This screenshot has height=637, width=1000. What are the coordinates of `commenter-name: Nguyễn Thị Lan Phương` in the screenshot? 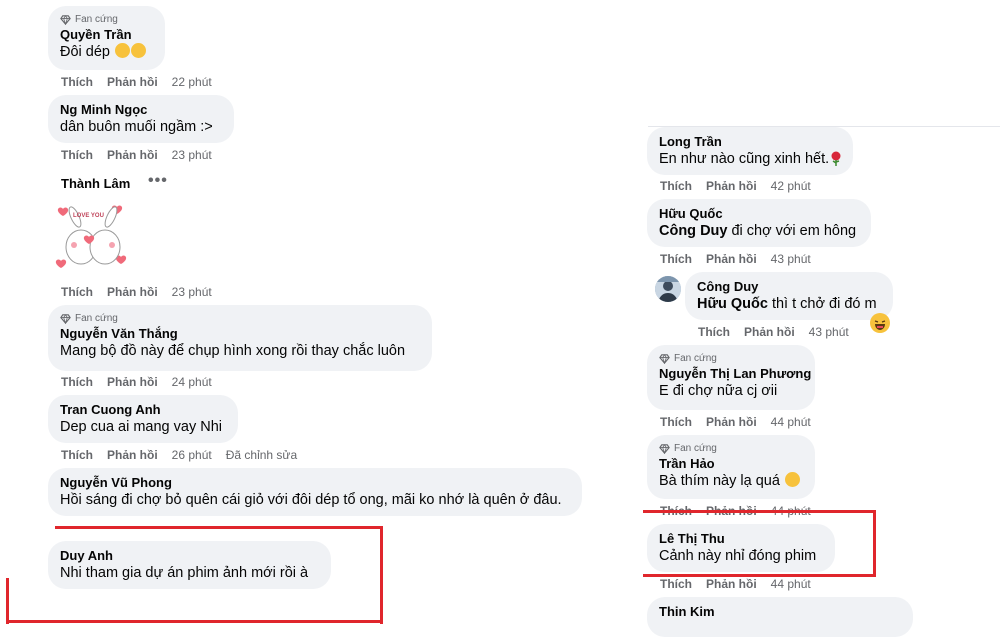 It's located at (735, 374).